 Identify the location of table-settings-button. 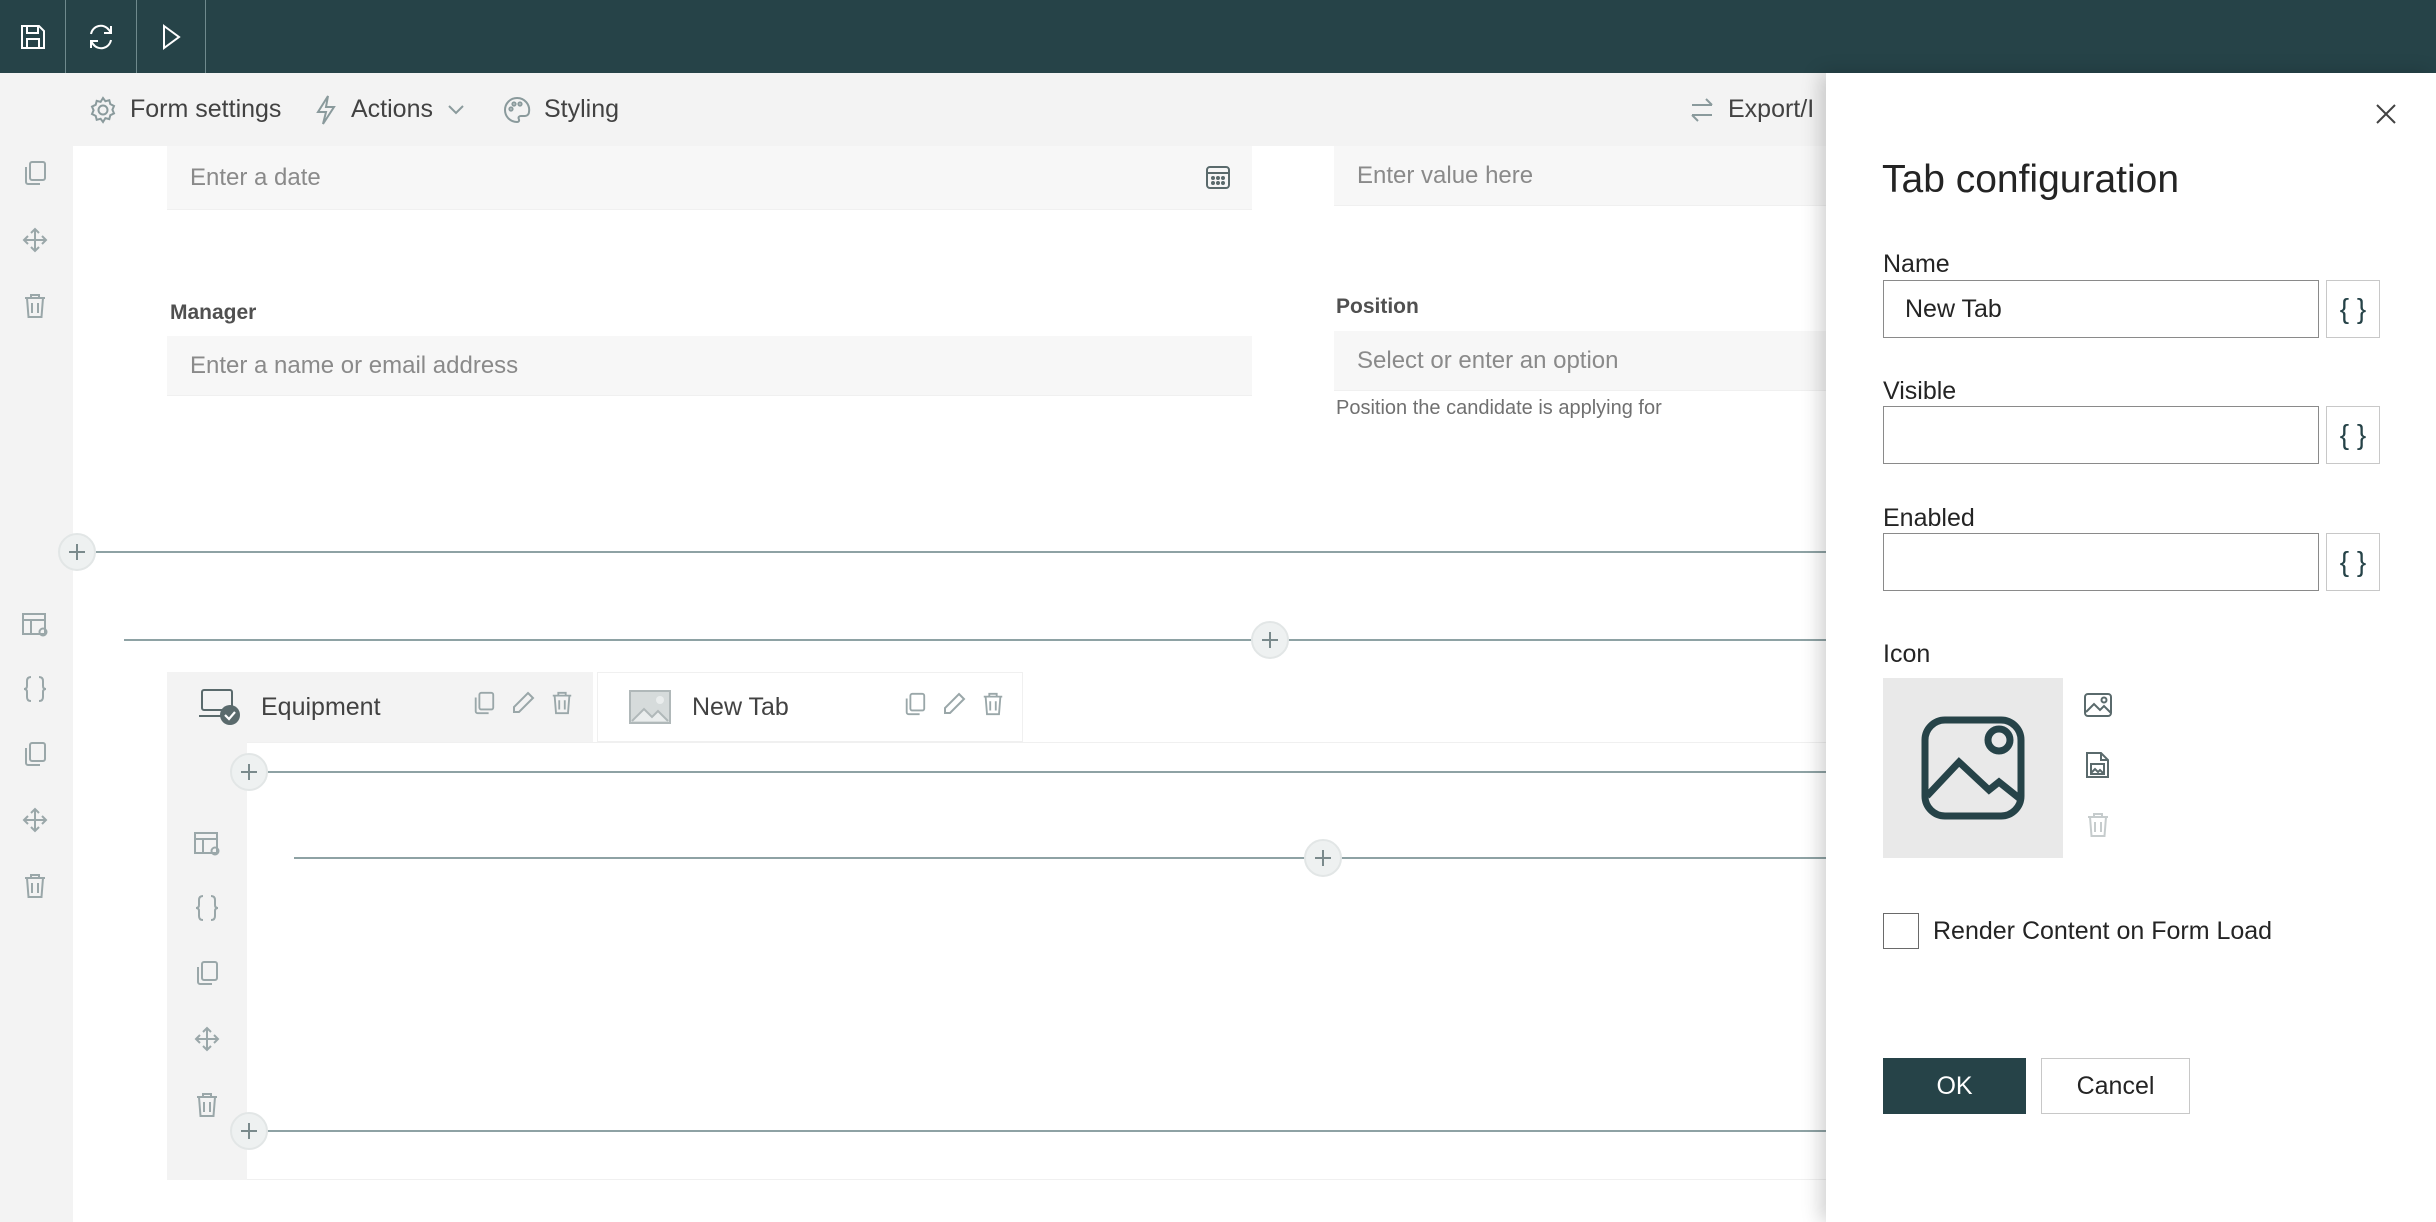
(35, 625).